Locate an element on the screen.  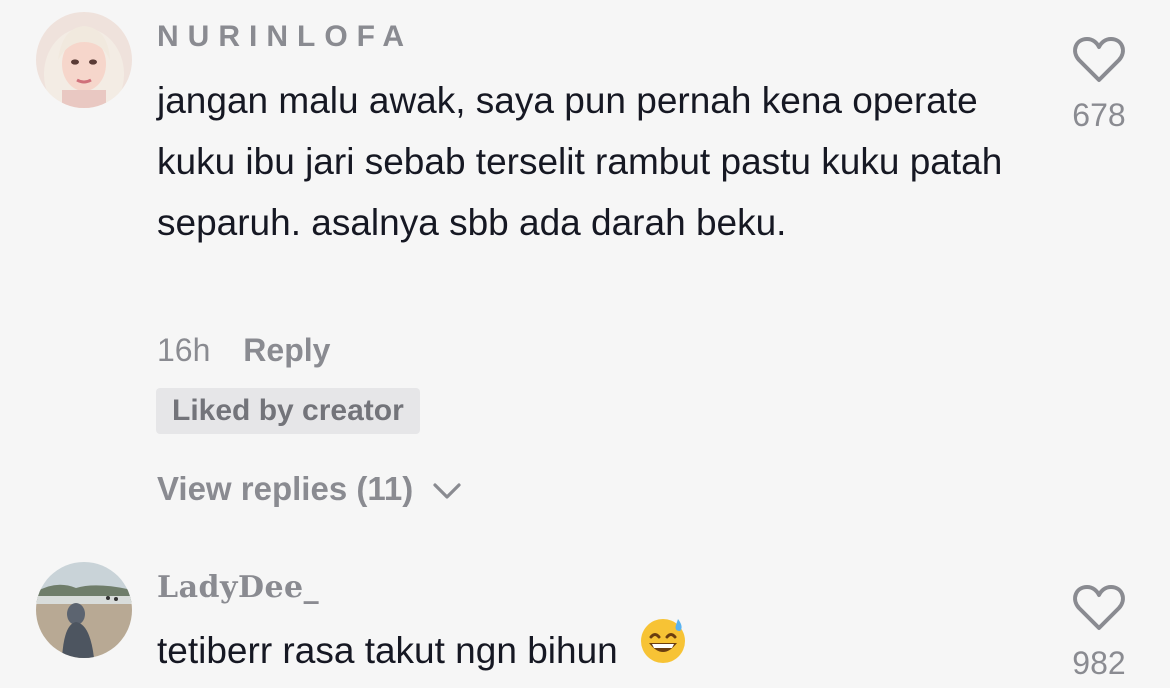
username: LadyDee_ is located at coordinates (238, 587).